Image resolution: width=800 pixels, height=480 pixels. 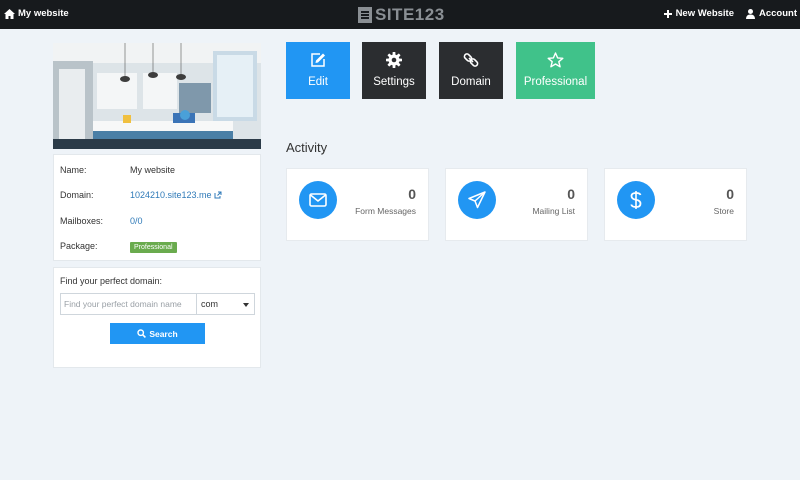 I want to click on new-website-button: New Website, so click(x=698, y=13).